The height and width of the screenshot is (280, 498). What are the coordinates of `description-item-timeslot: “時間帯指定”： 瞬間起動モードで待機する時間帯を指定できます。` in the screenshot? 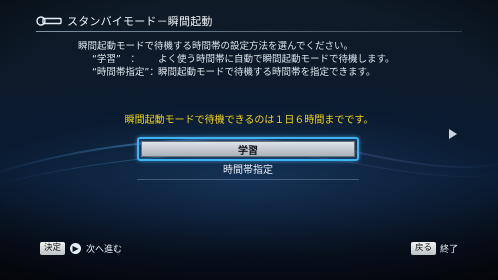 It's located at (273, 72).